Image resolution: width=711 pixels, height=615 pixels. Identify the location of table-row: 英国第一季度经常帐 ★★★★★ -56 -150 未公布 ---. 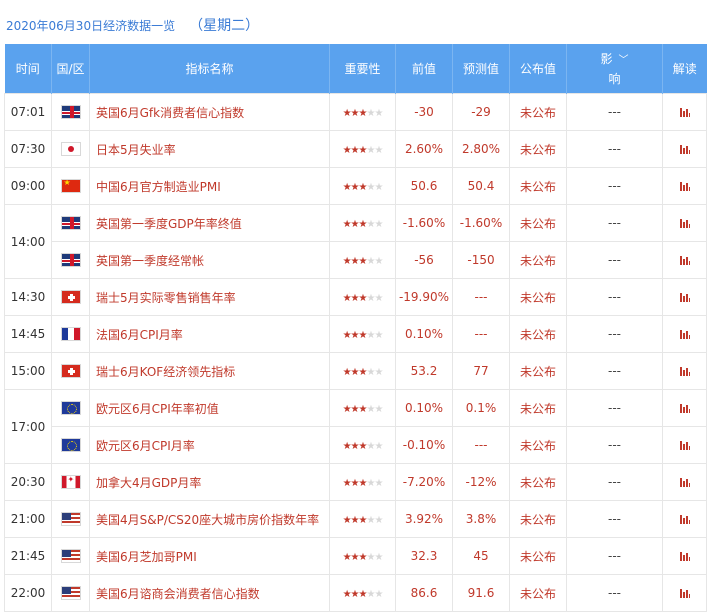
(356, 260).